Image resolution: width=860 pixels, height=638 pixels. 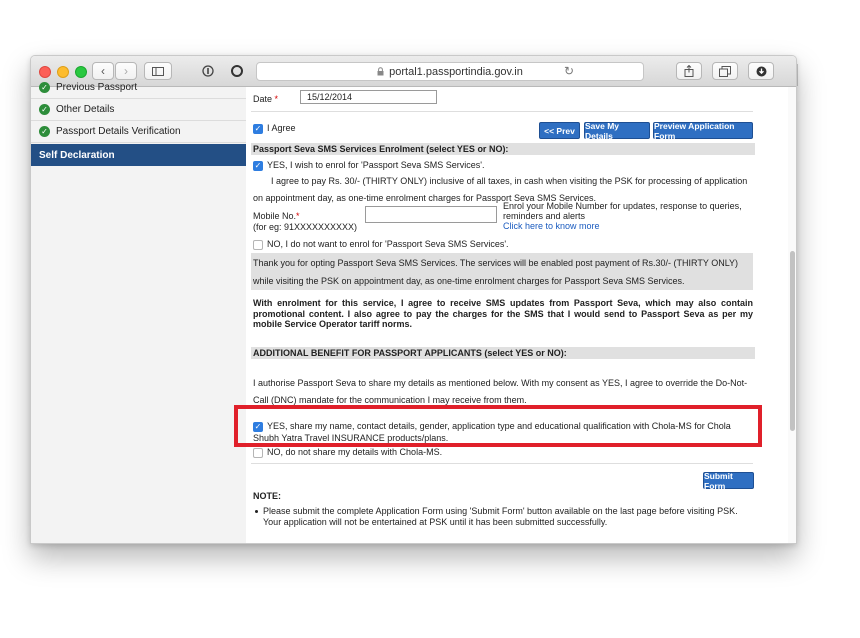 What do you see at coordinates (258, 129) in the screenshot?
I see `i-agree-checkbox: ✓` at bounding box center [258, 129].